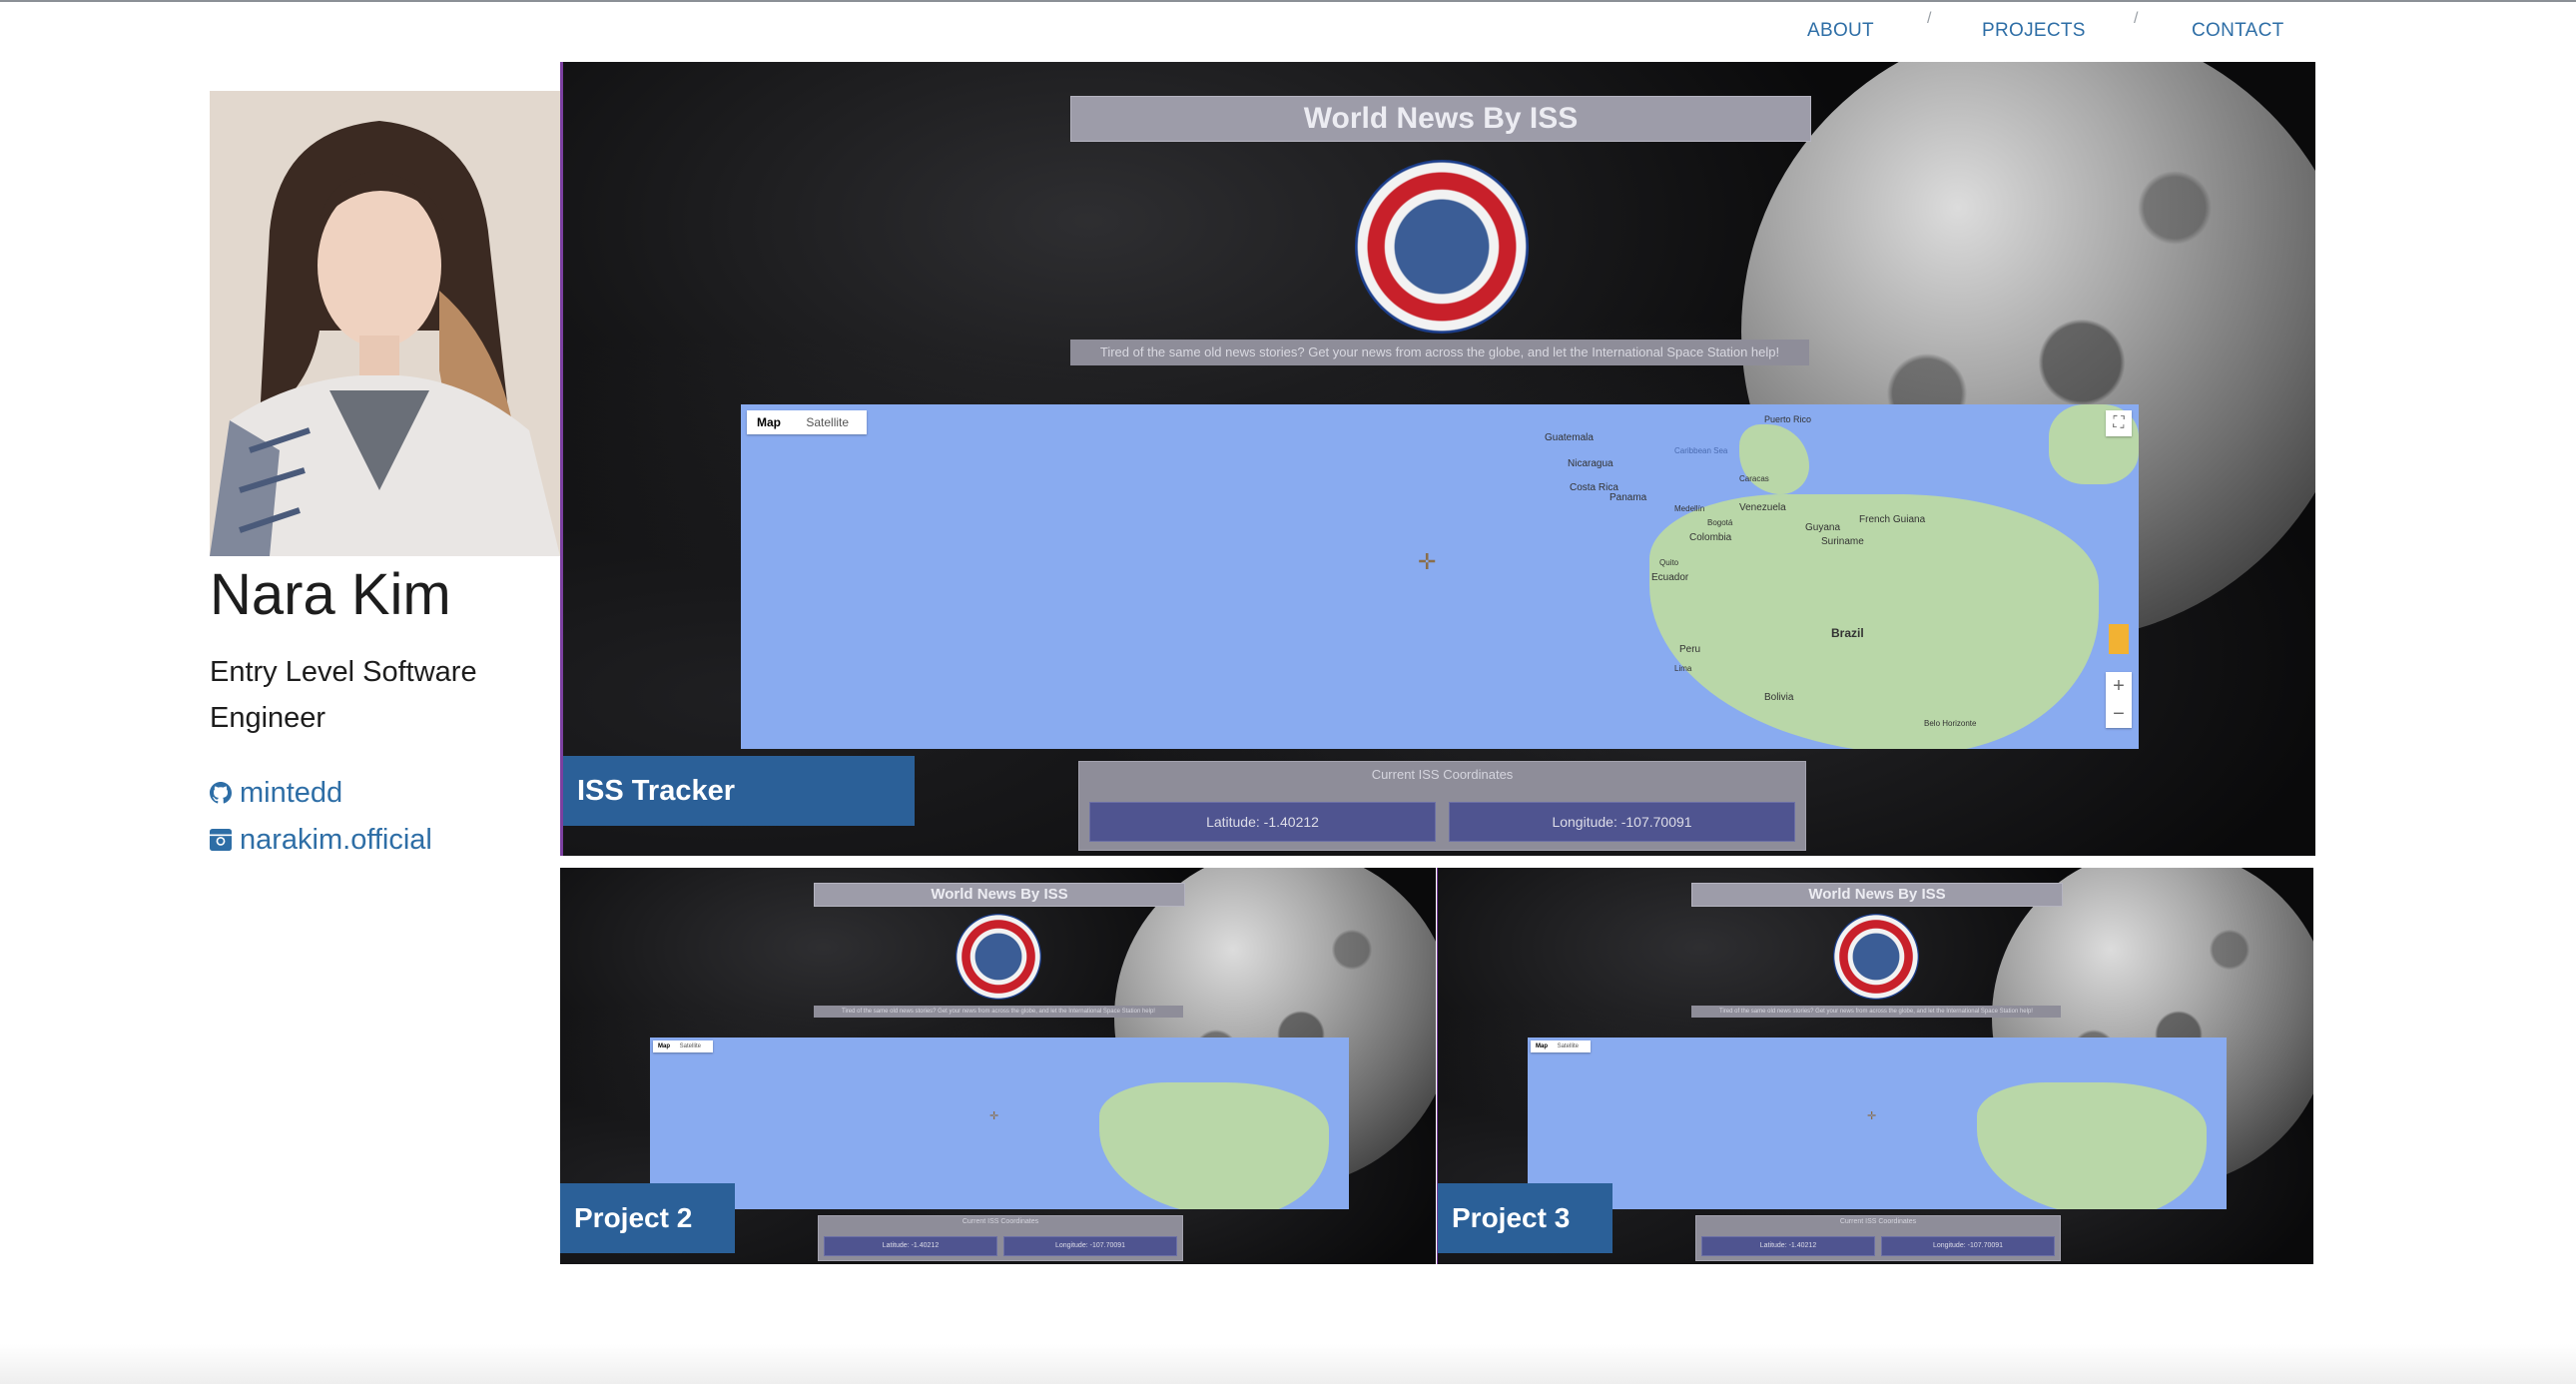 This screenshot has height=1384, width=2576. I want to click on map-place: Suriname, so click(1842, 541).